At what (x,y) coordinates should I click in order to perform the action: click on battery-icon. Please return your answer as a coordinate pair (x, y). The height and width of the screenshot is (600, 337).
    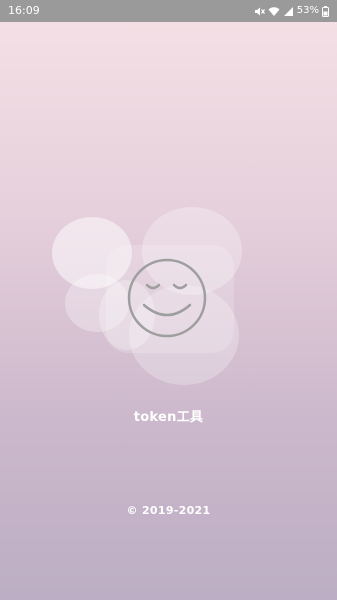
    Looking at the image, I should click on (325, 11).